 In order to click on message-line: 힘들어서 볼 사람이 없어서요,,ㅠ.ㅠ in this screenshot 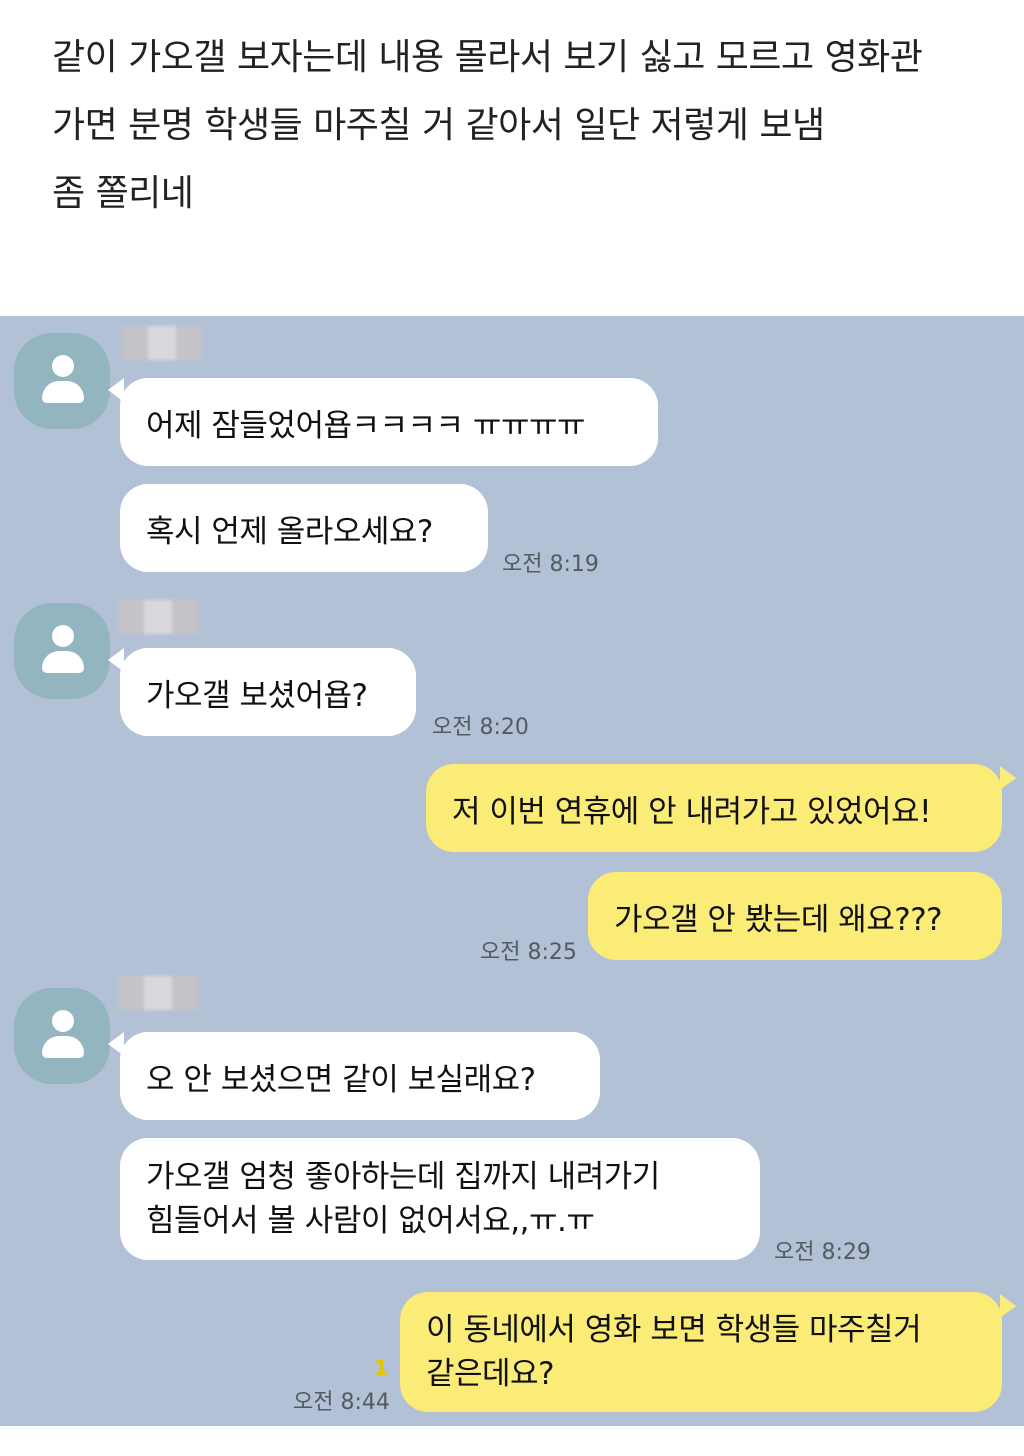, I will do `click(370, 1221)`.